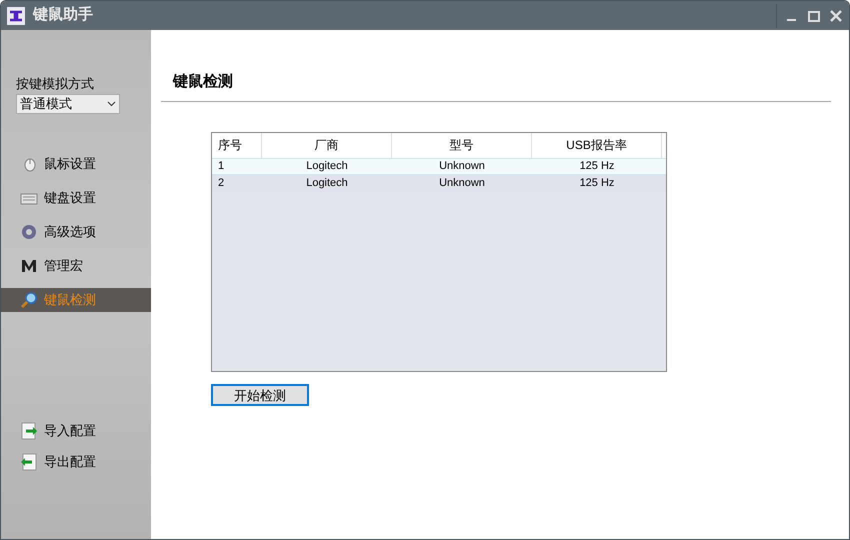 This screenshot has width=850, height=540. Describe the element at coordinates (836, 15) in the screenshot. I see `close-icon` at that location.